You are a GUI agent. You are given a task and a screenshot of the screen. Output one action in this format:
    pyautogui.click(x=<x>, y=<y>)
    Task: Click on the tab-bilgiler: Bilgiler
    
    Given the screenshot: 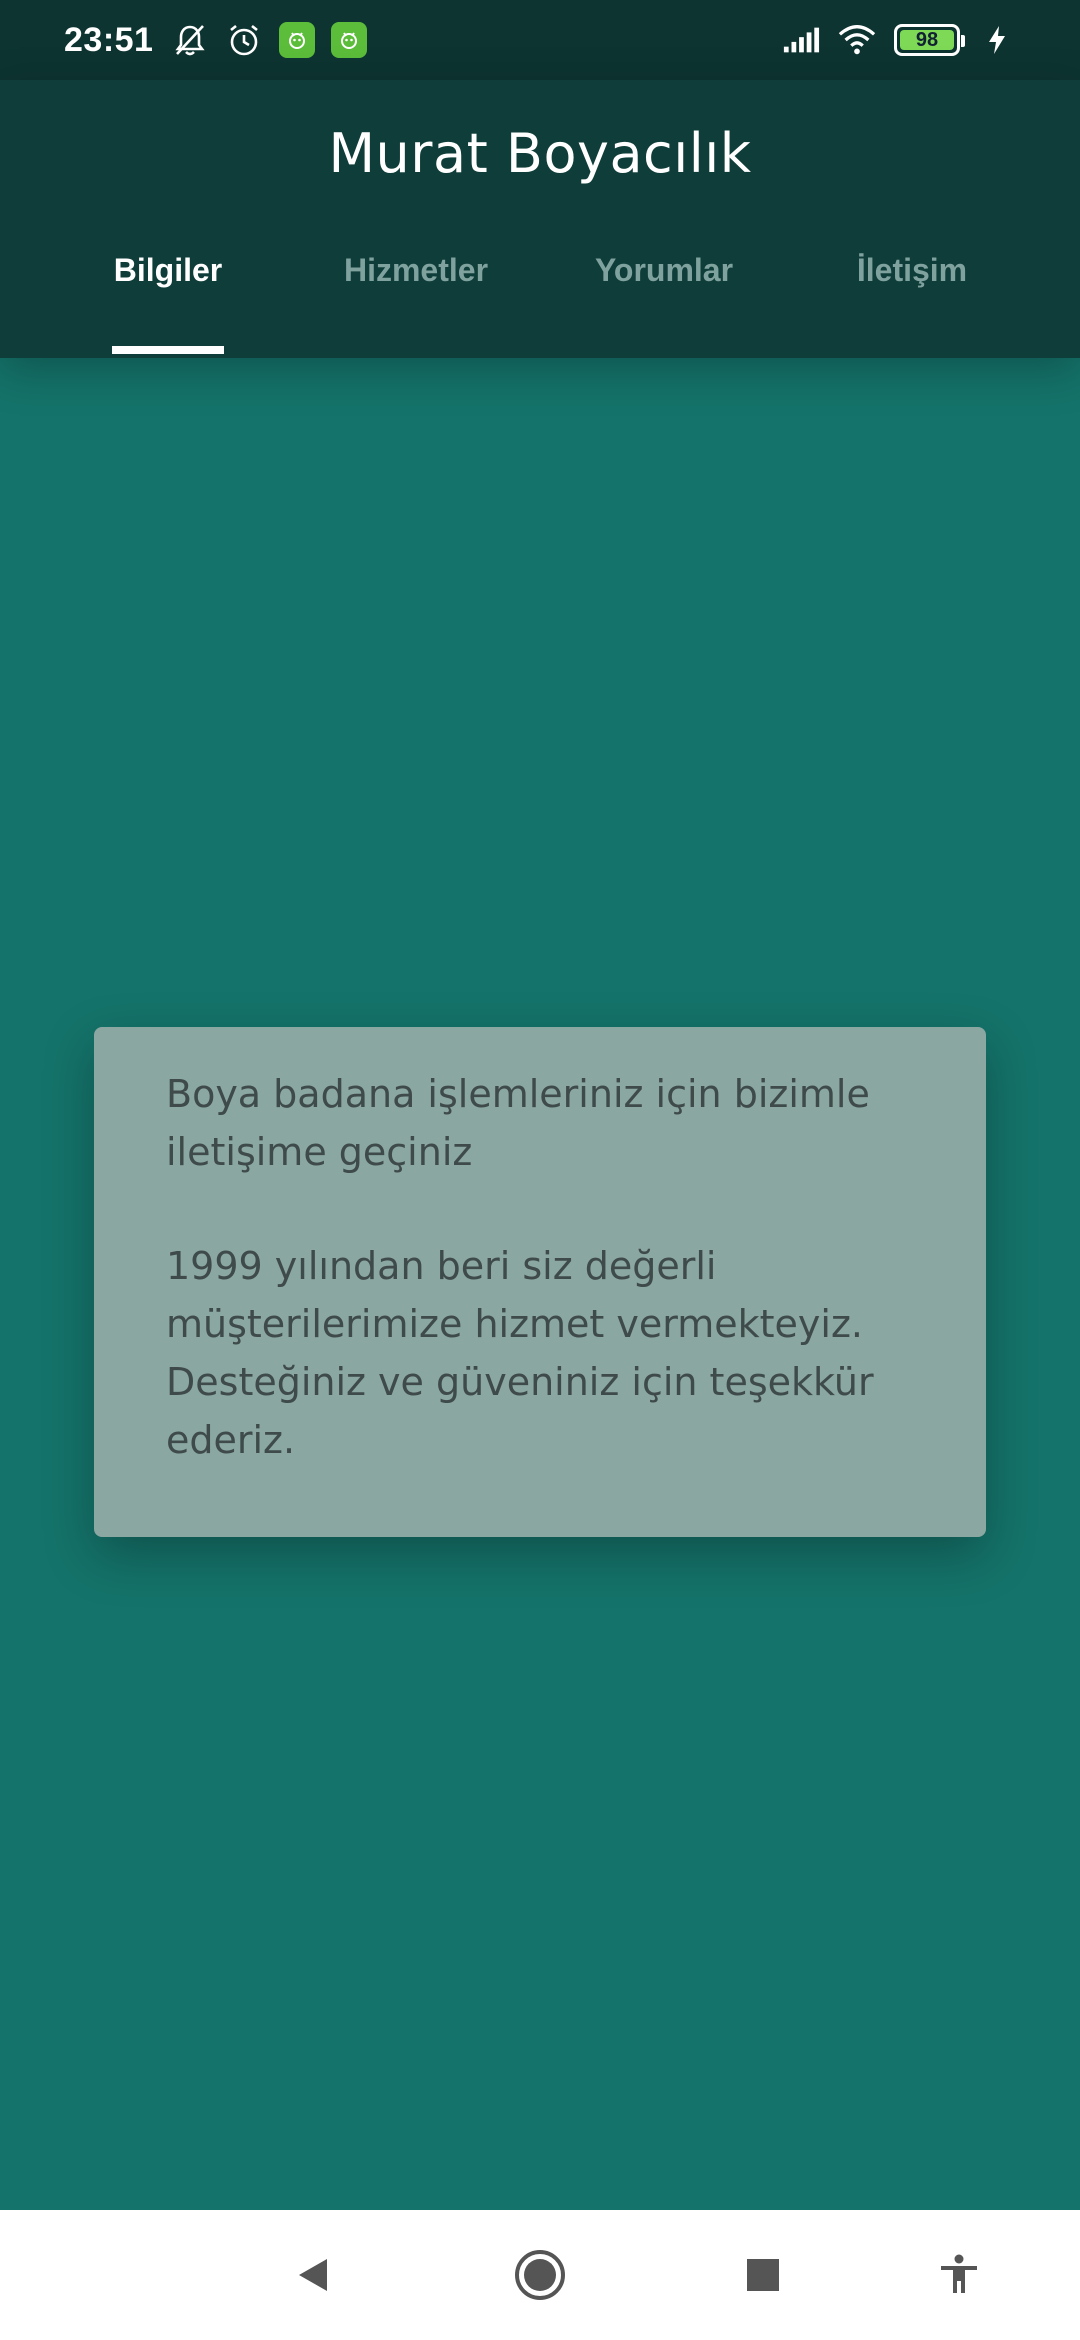 What is the action you would take?
    pyautogui.click(x=168, y=304)
    